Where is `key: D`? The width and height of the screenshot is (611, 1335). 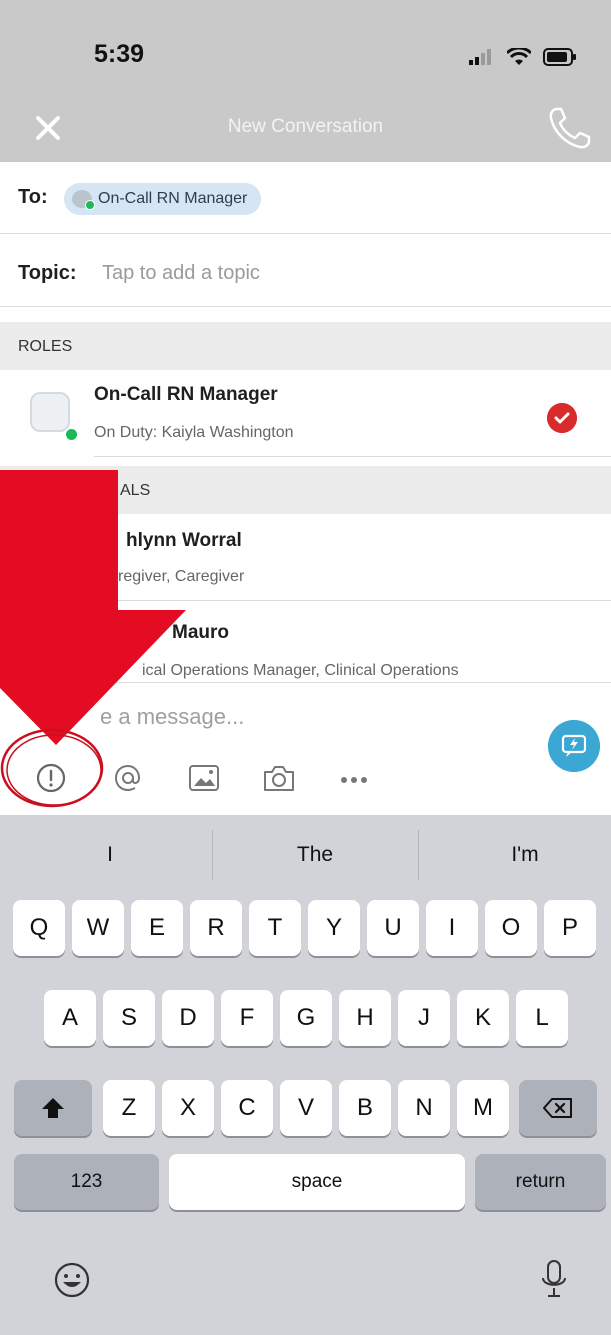
key: D is located at coordinates (188, 1018).